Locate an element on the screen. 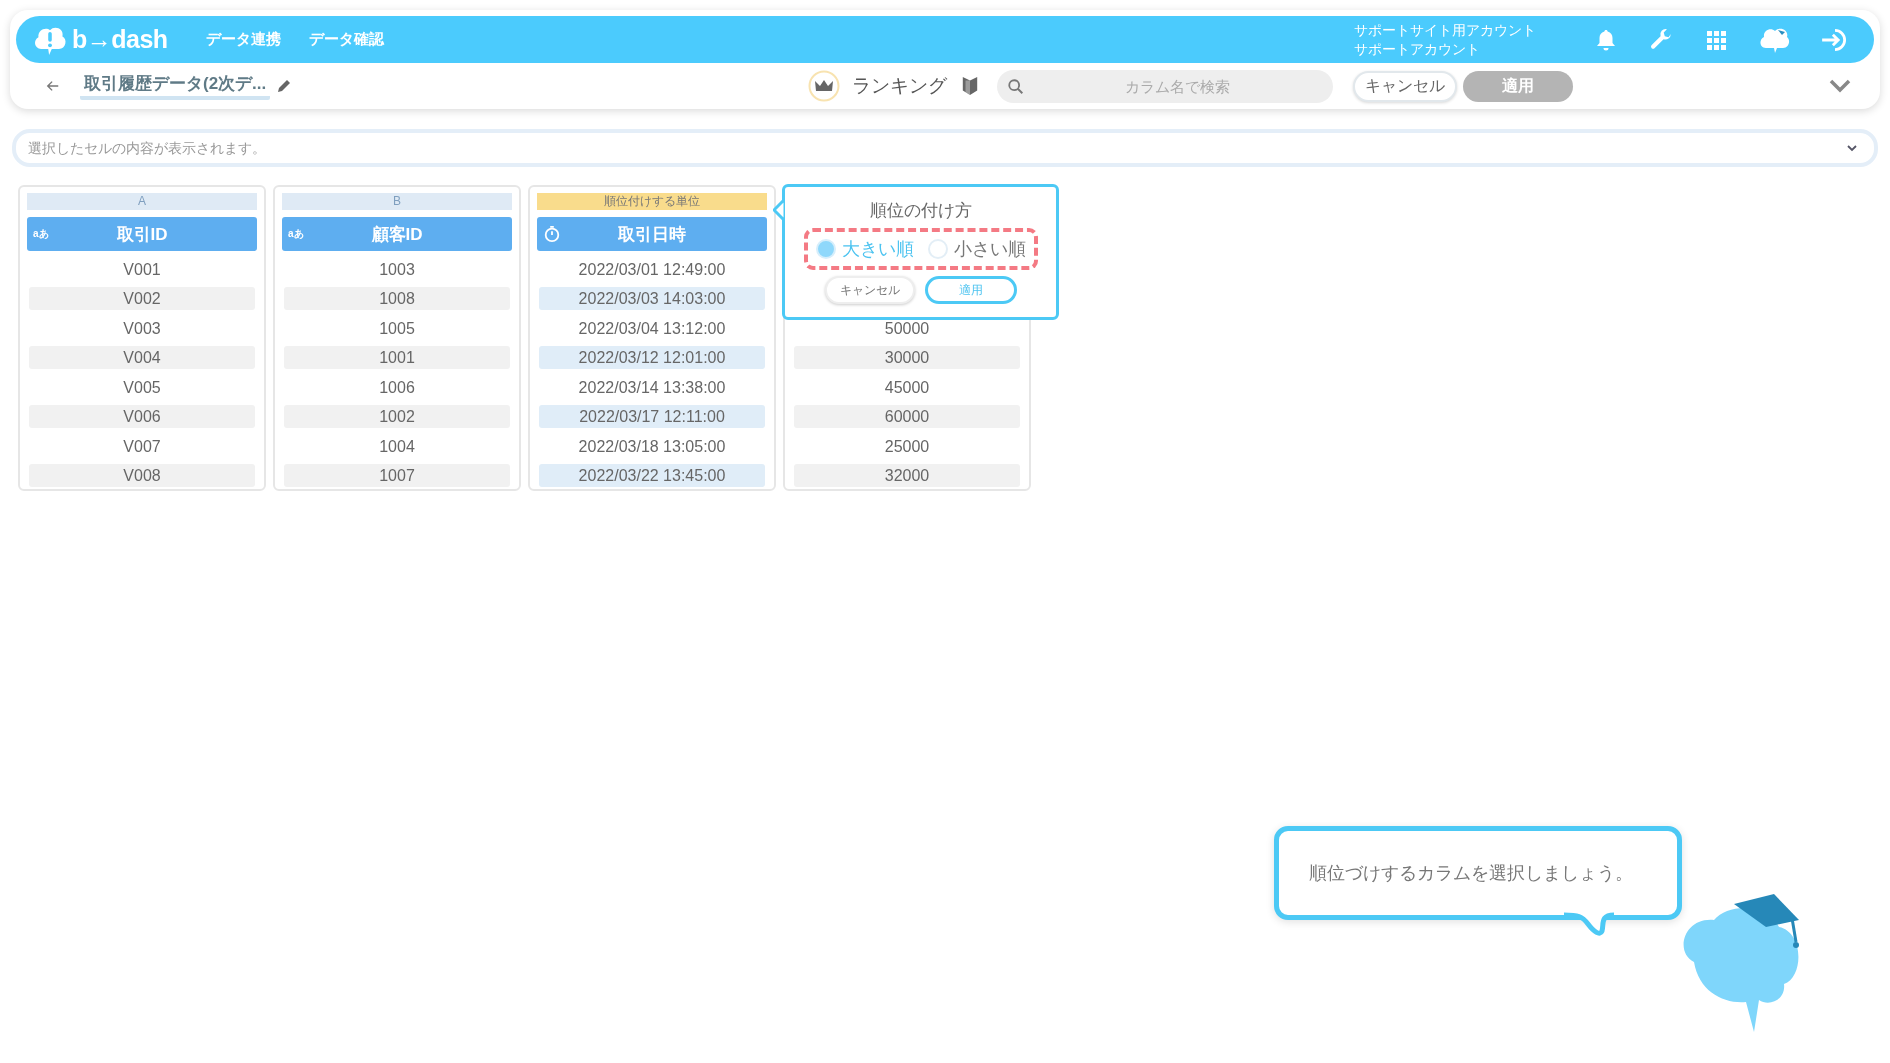  table-cell: 50000 is located at coordinates (907, 328).